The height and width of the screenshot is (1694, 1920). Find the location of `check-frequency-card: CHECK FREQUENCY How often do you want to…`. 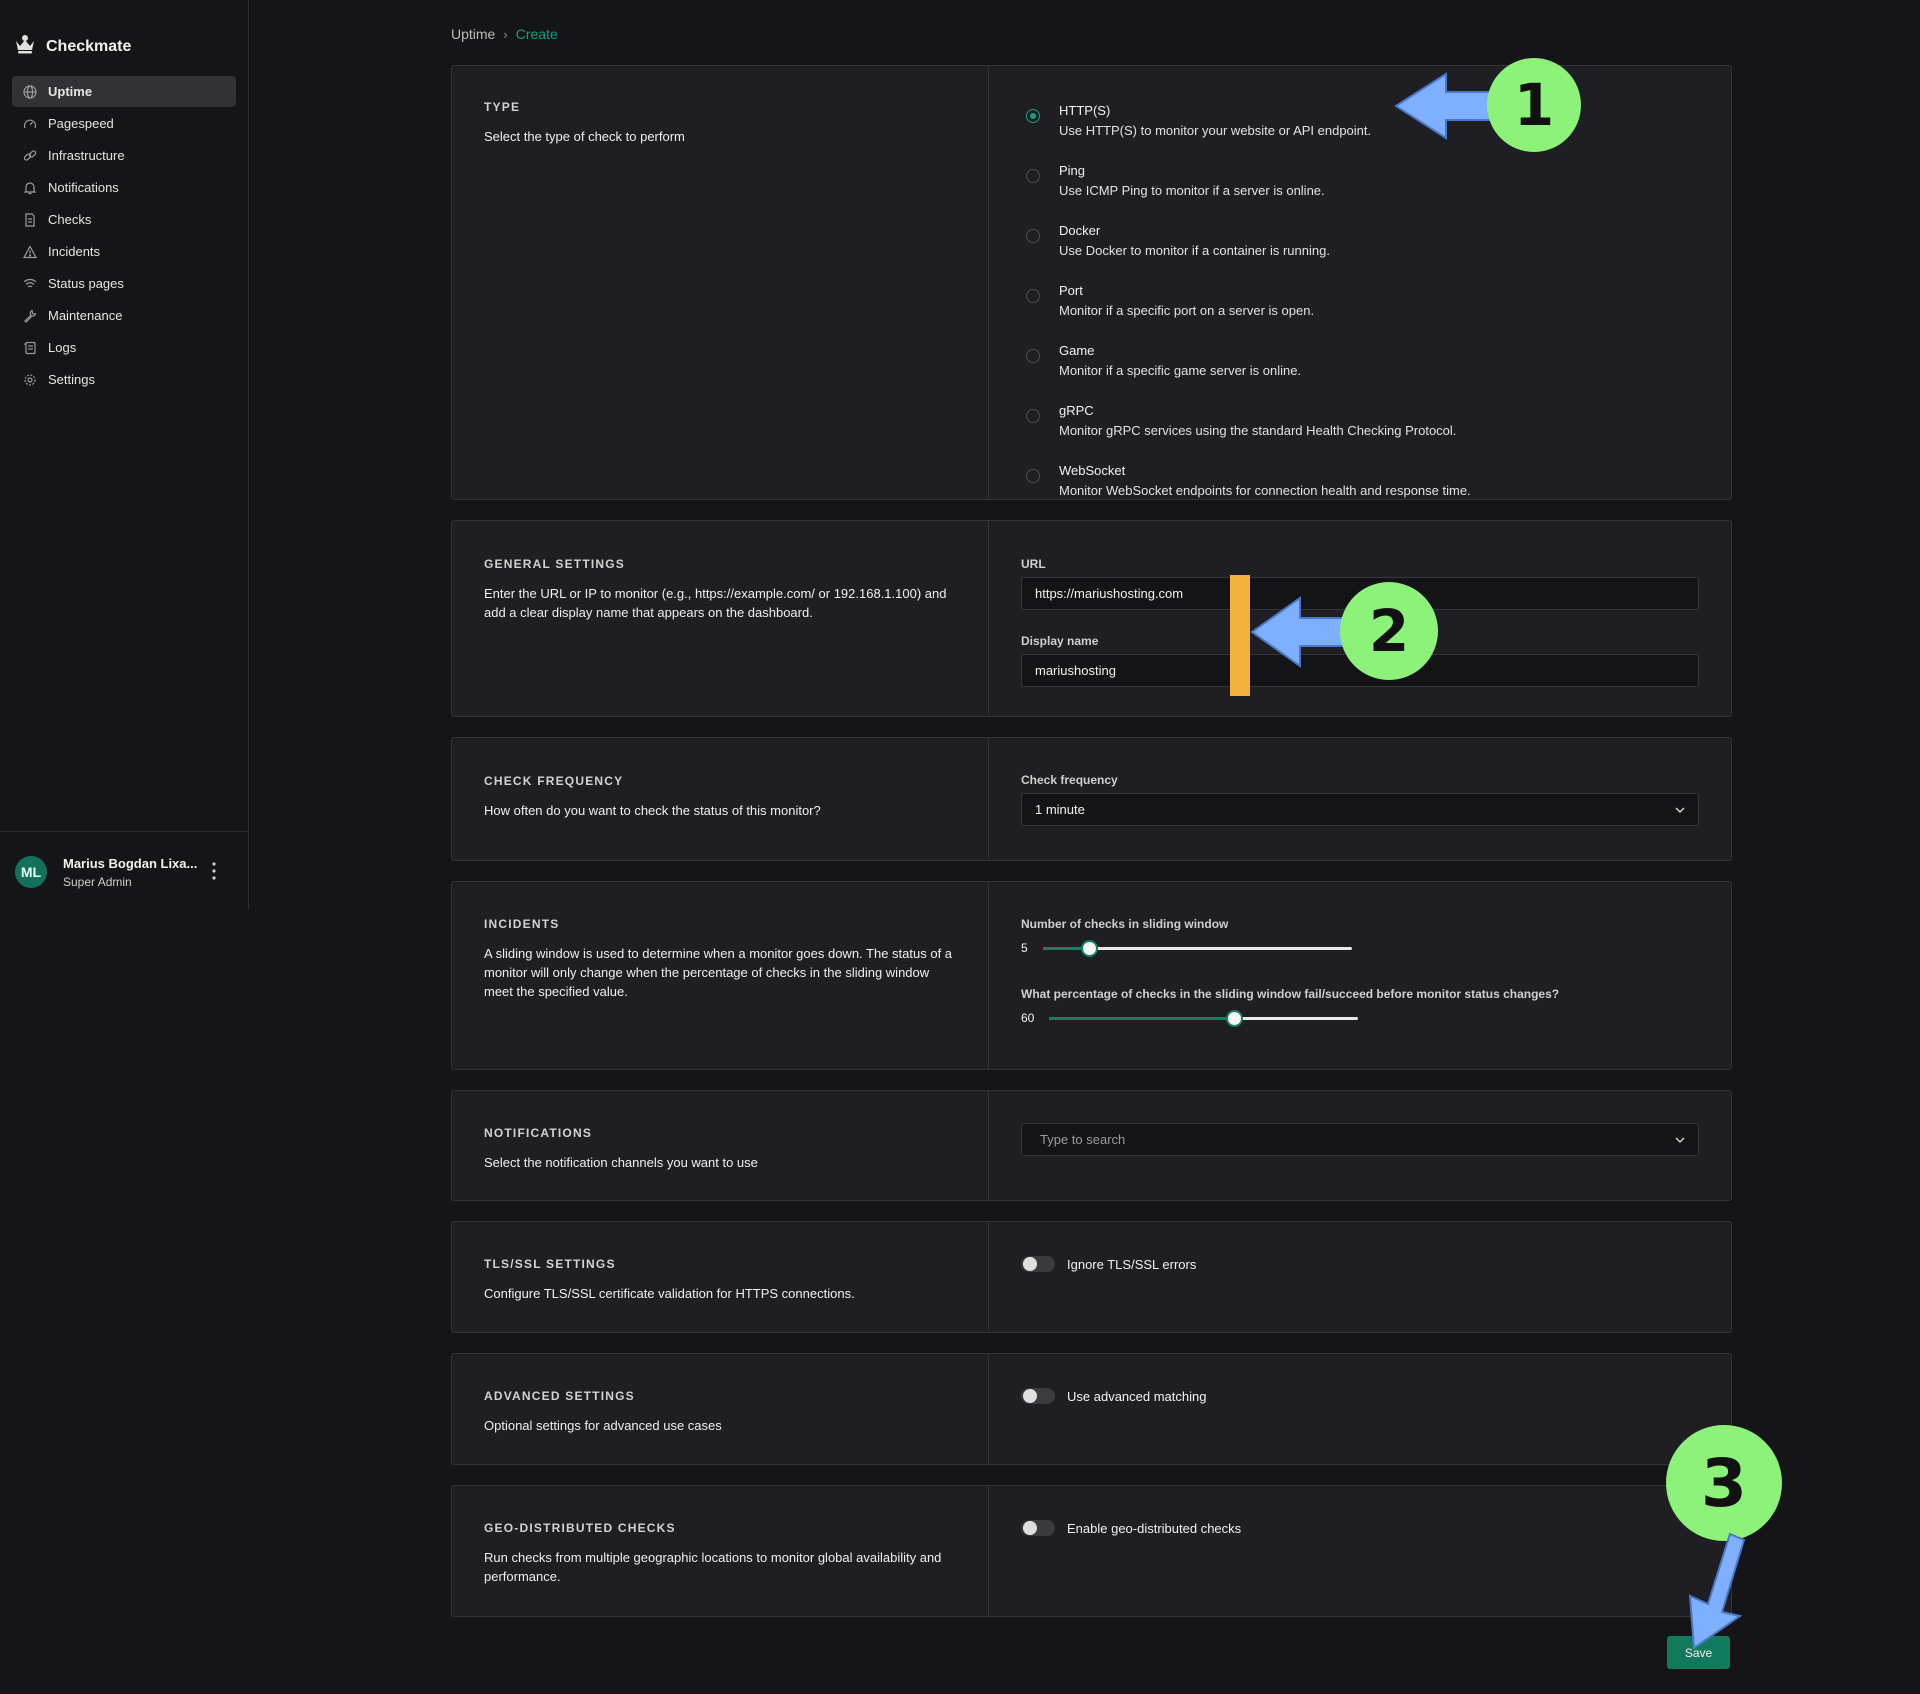

check-frequency-card: CHECK FREQUENCY How often do you want to… is located at coordinates (1091, 799).